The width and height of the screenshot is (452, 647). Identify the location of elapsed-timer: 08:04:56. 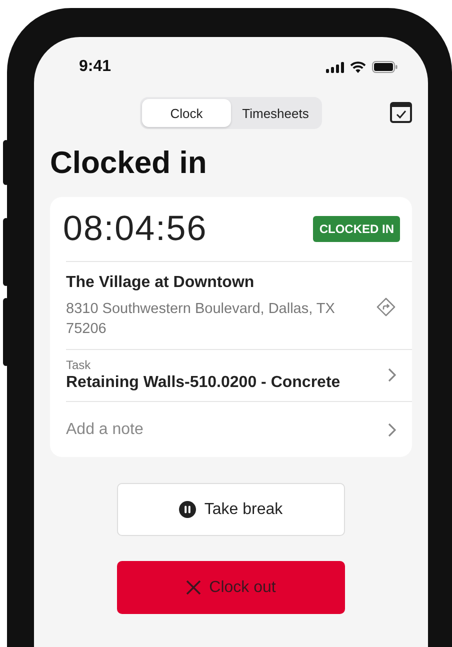
(135, 229).